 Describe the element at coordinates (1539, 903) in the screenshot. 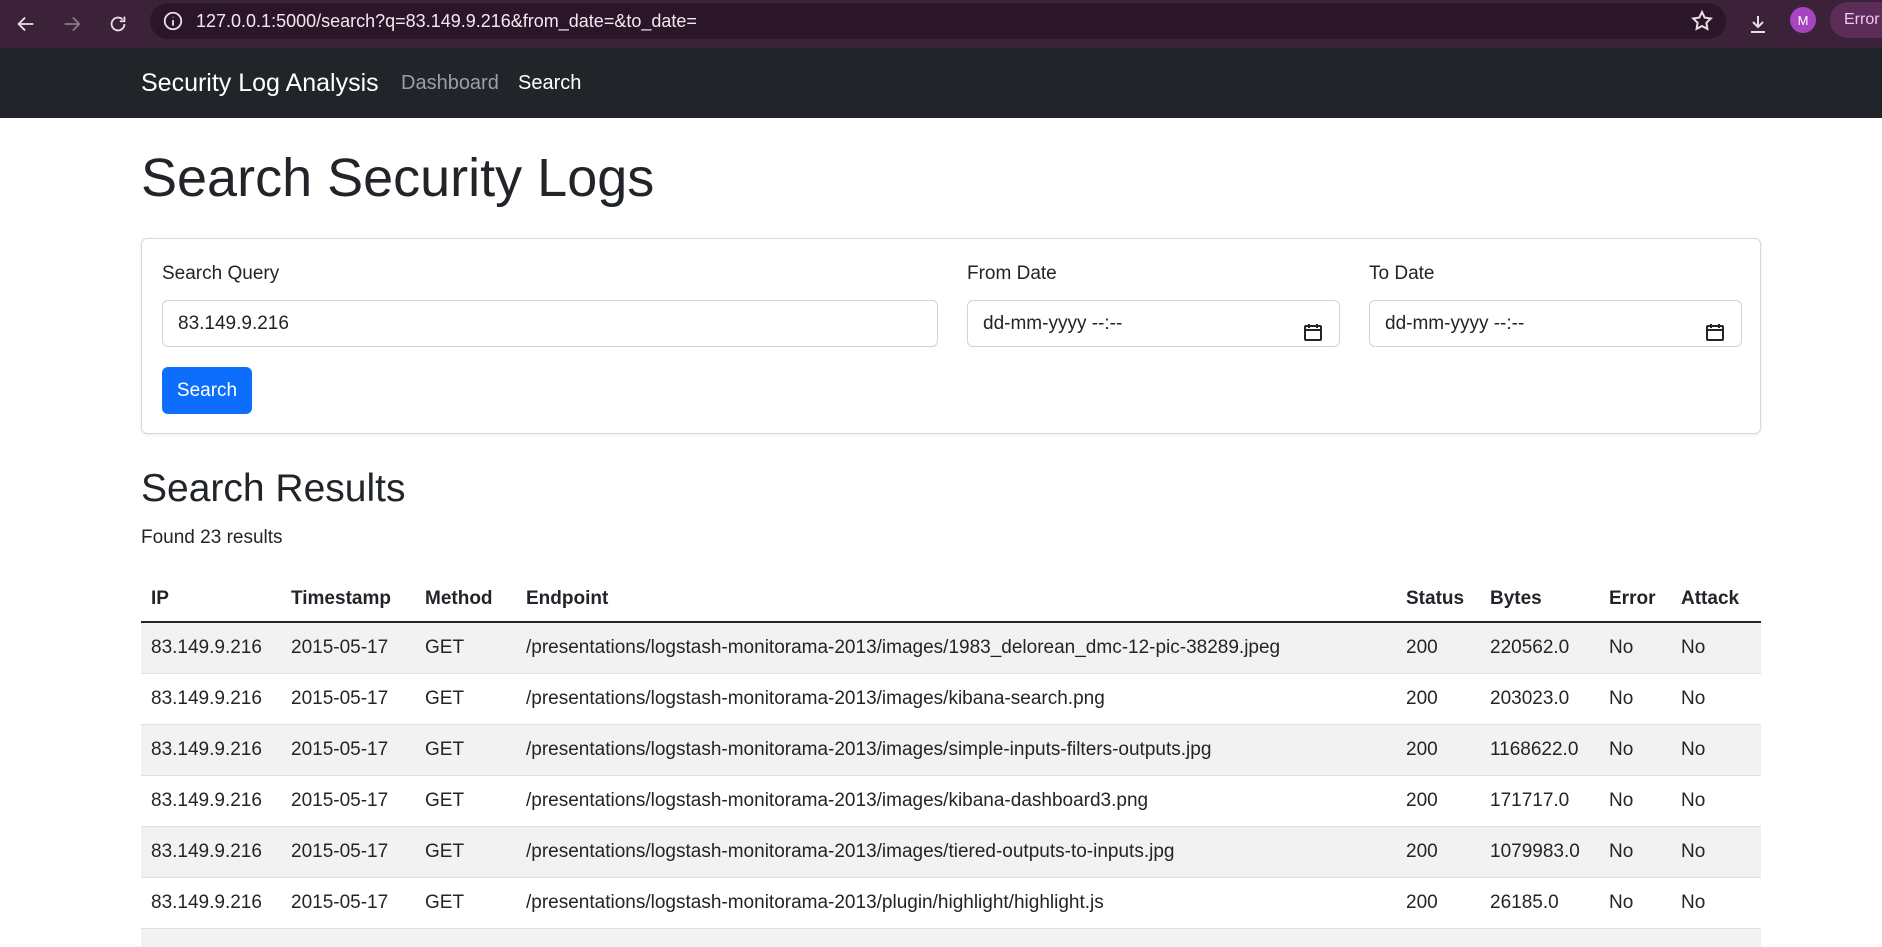

I see `cell-bytes: 26185.0` at that location.